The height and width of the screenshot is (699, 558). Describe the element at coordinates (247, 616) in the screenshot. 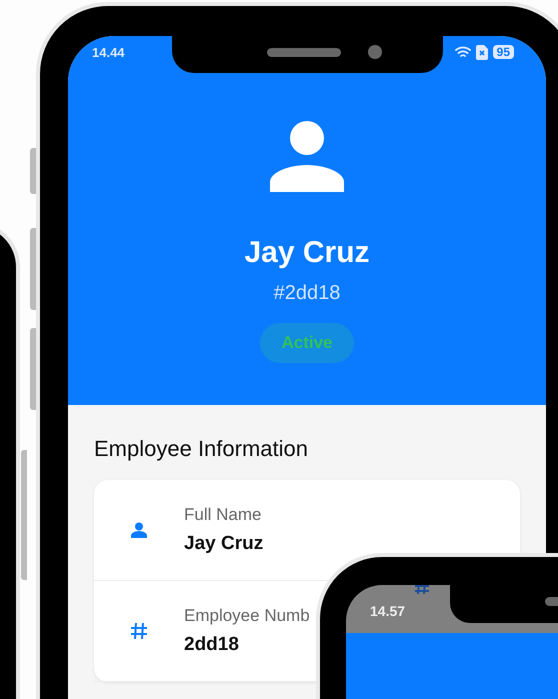

I see `field-label: Employee Numb` at that location.